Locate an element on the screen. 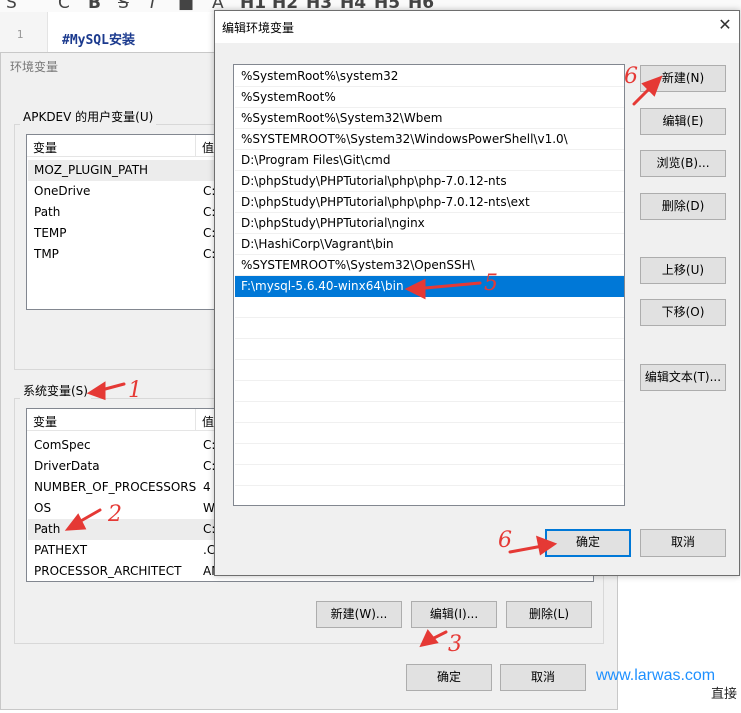 This screenshot has height=713, width=741. annotation-number: 3 is located at coordinates (455, 644).